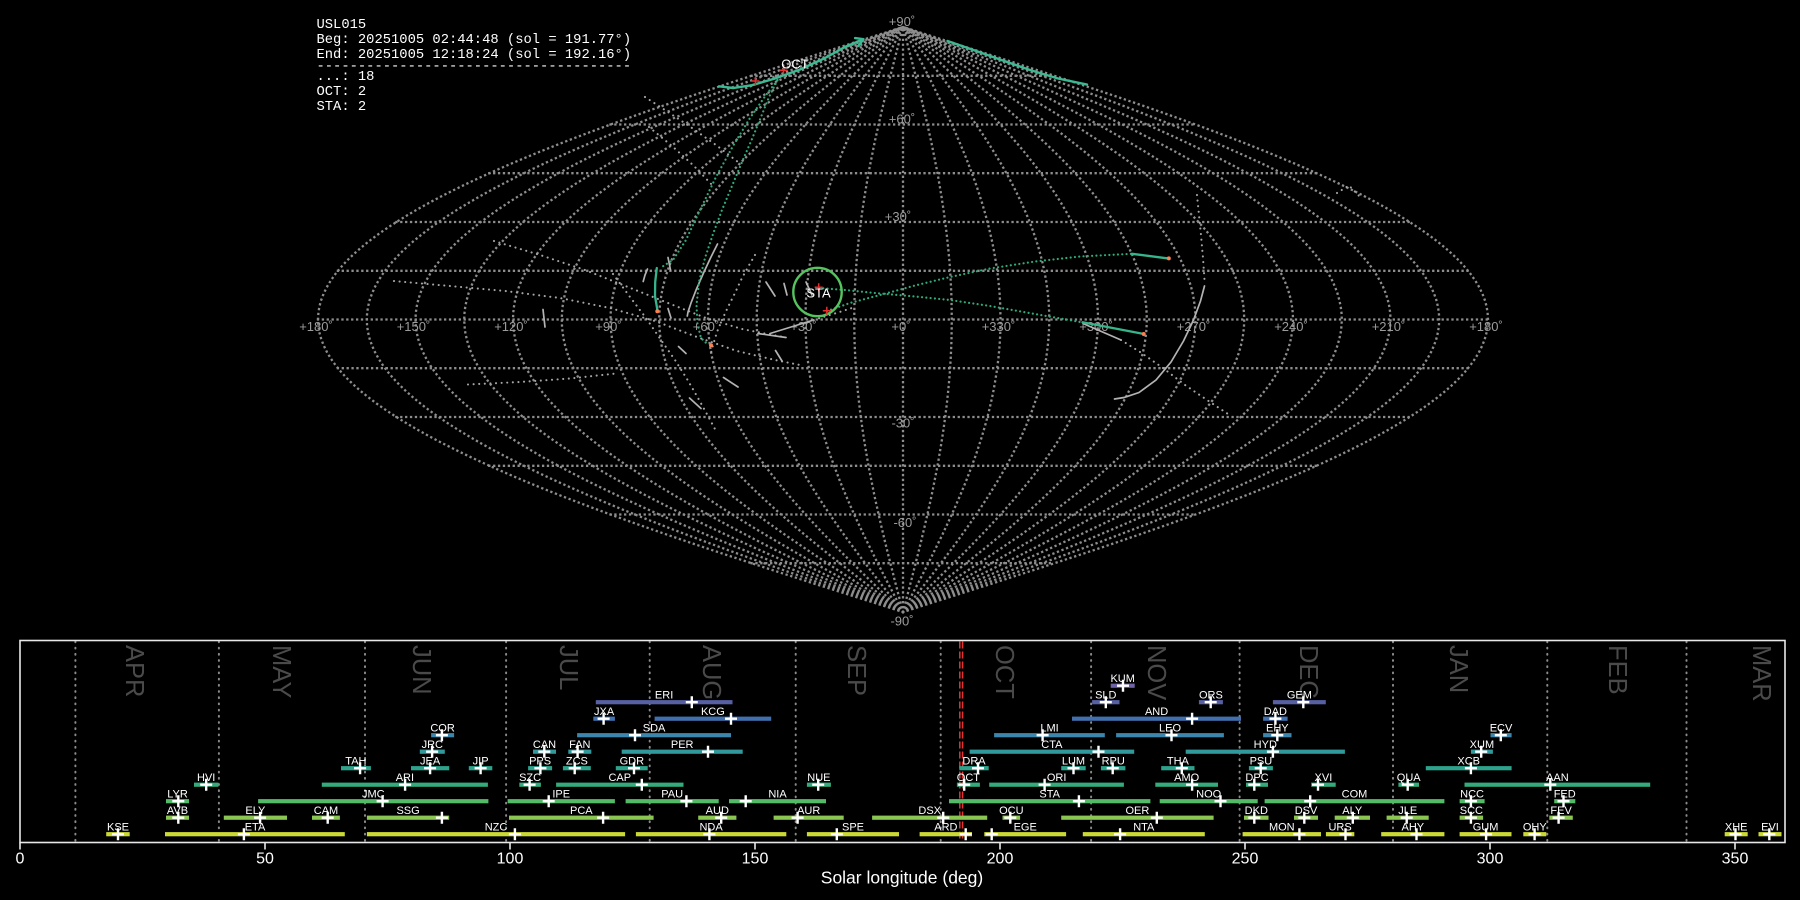  I want to click on svg-text: AMO, so click(1187, 778).